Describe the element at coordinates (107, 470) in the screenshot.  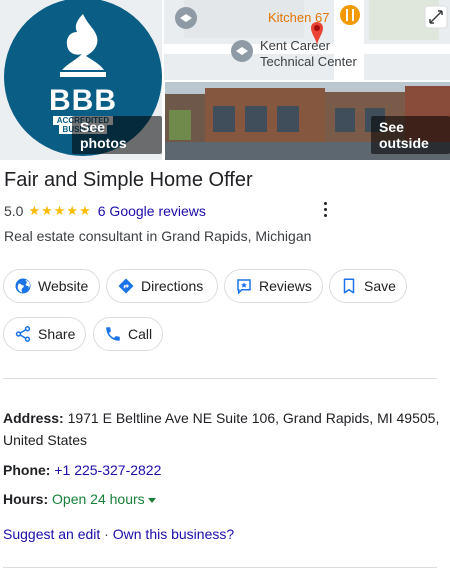
I see `phone-link: +1 225-327-2822` at that location.